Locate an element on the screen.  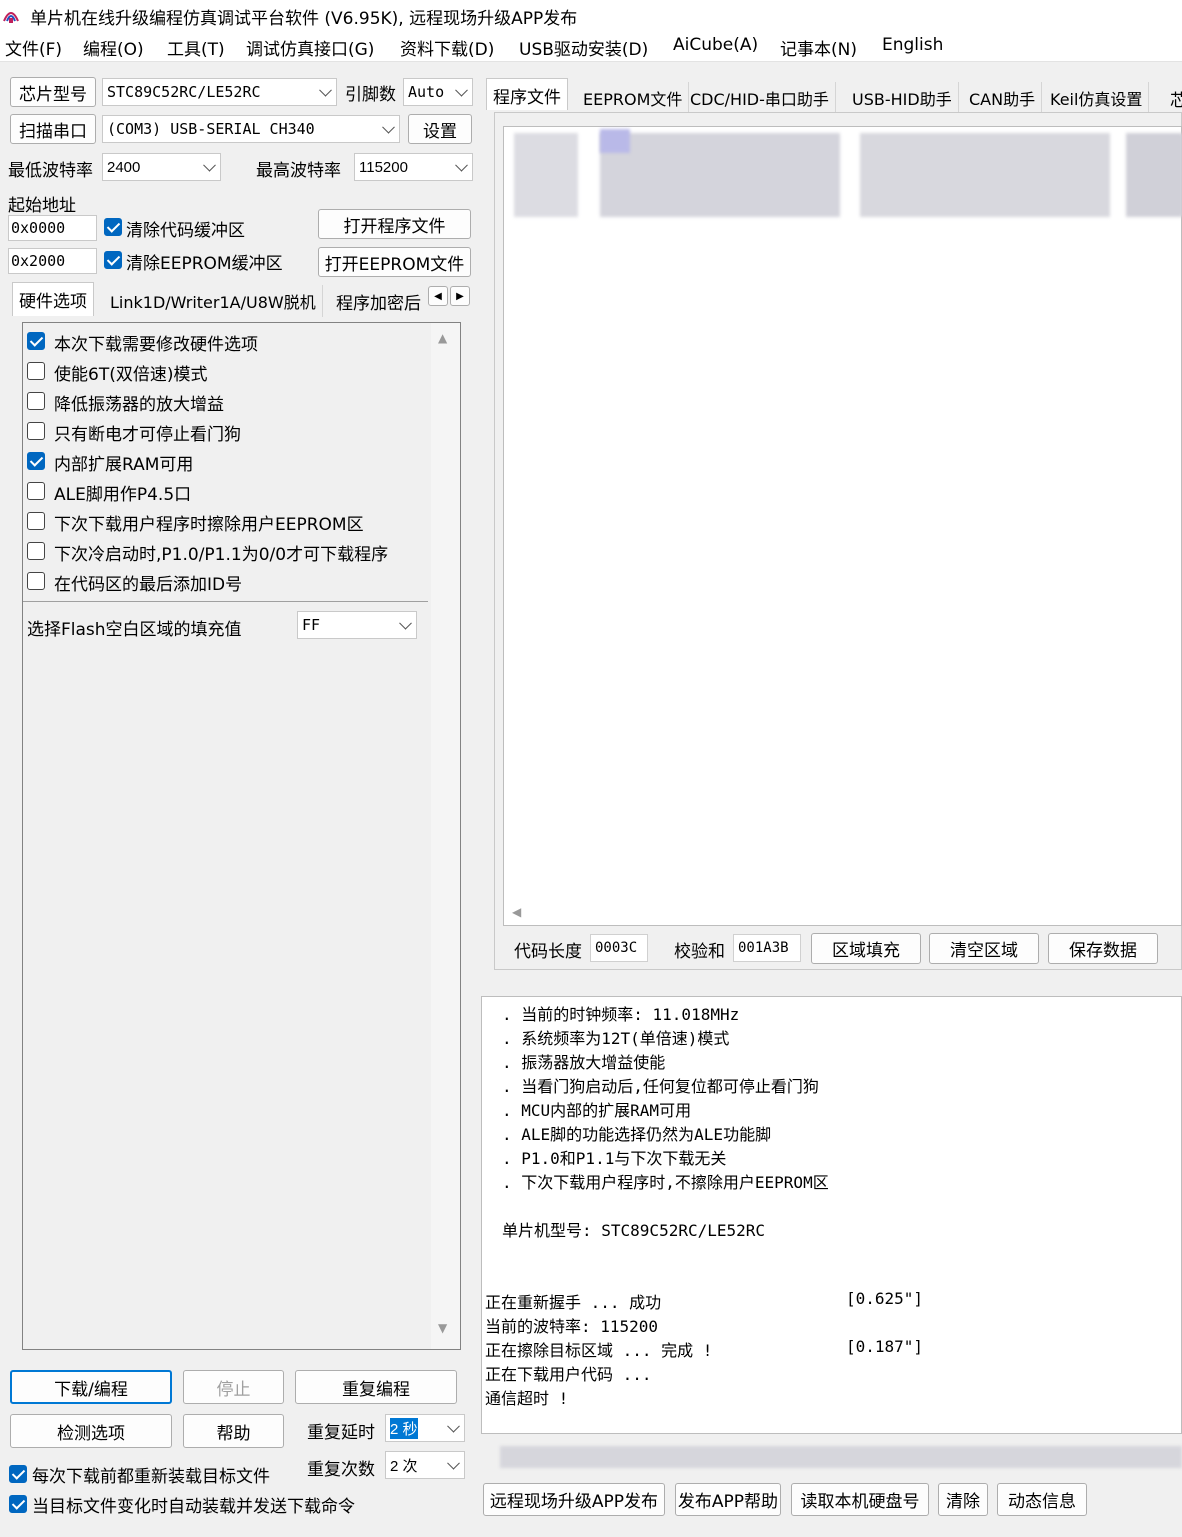
code-address-input: 0x0000 is located at coordinates (52, 228).